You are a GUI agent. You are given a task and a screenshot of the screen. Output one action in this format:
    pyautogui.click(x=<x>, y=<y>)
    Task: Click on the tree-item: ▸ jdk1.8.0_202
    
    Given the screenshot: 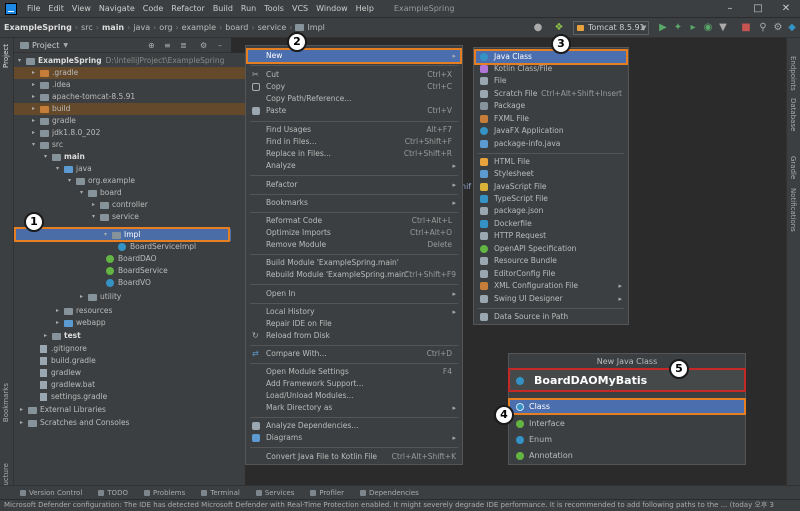 What is the action you would take?
    pyautogui.click(x=66, y=133)
    